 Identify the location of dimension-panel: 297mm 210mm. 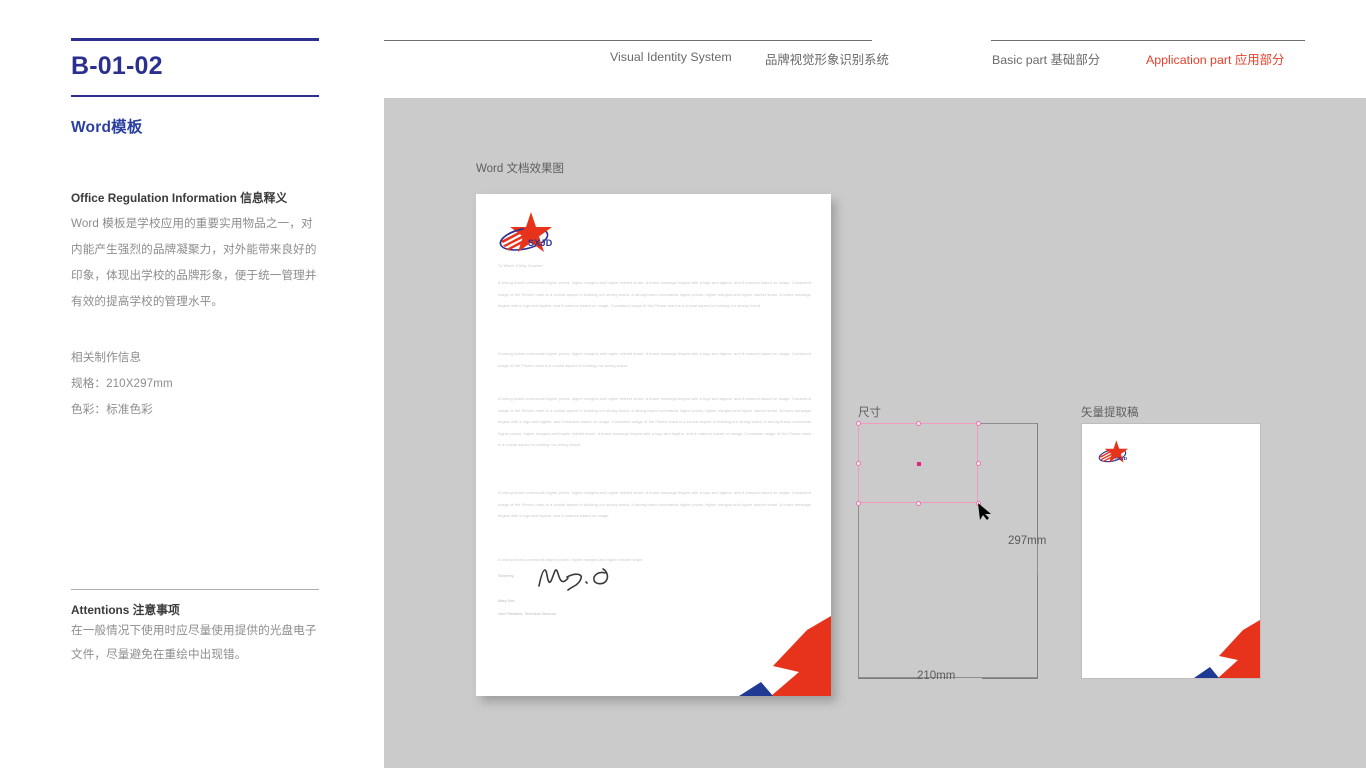
(951, 551).